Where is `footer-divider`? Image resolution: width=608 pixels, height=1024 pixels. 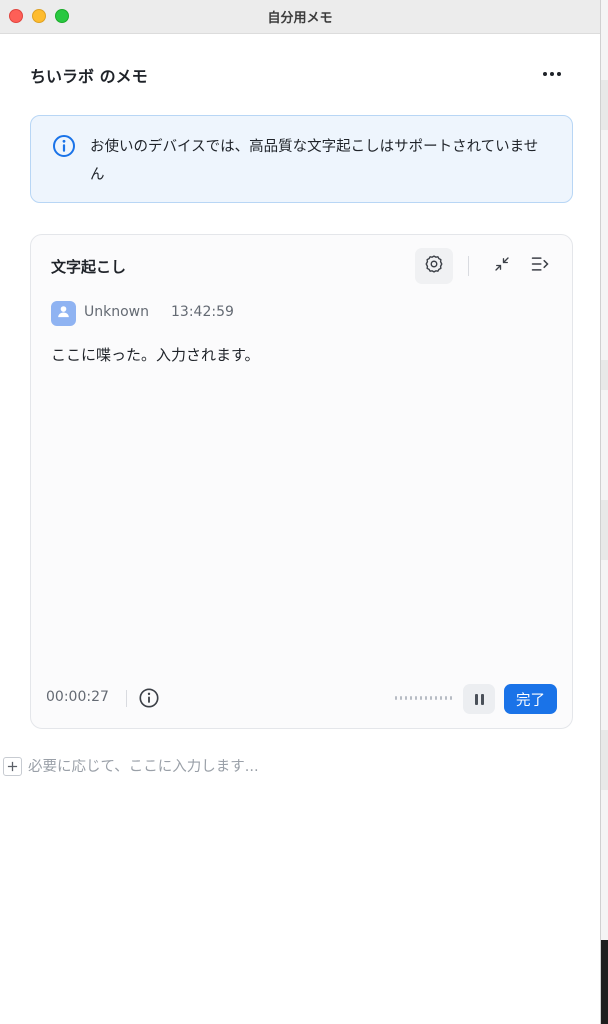 footer-divider is located at coordinates (126, 698).